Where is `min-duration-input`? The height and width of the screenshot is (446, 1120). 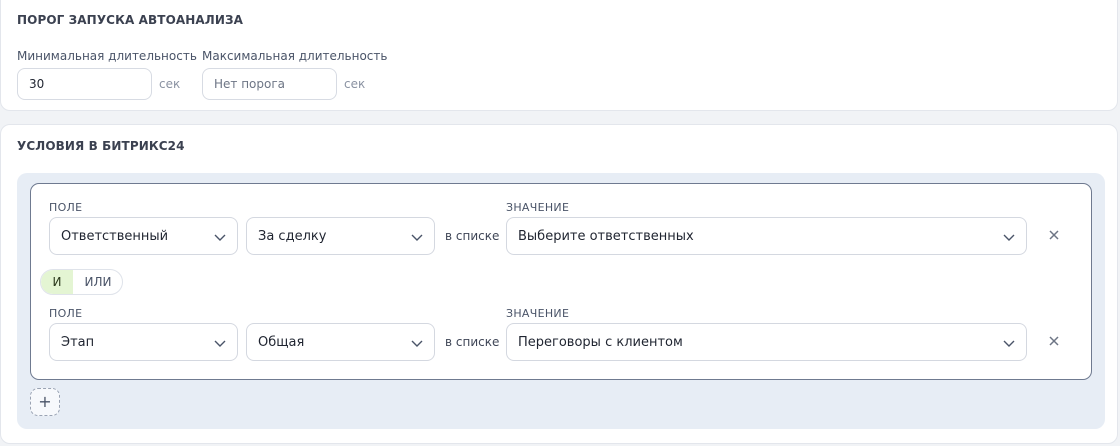 min-duration-input is located at coordinates (84, 84).